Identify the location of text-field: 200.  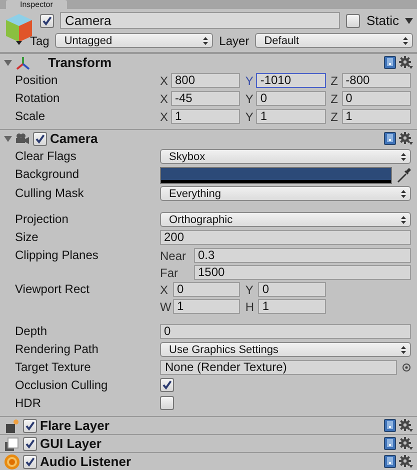
(285, 237).